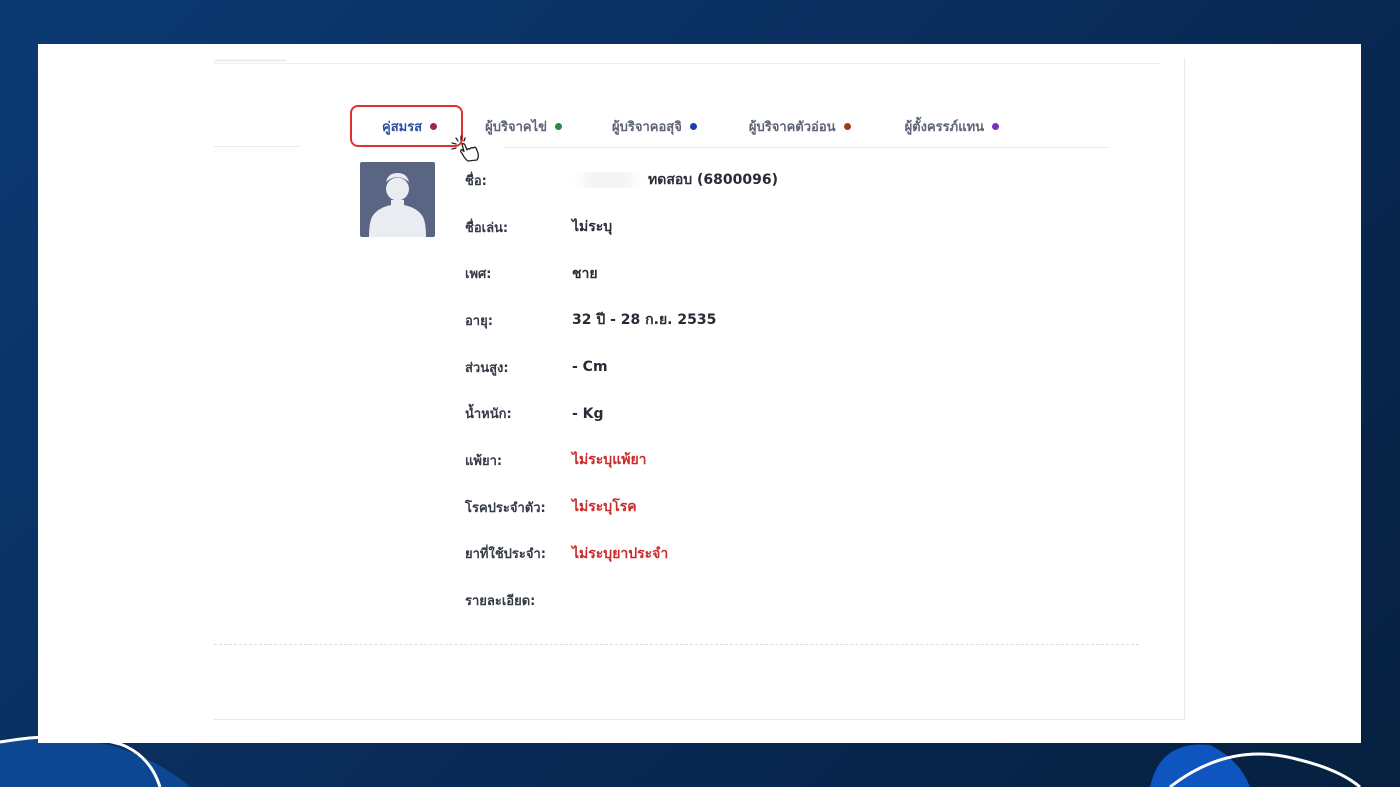  Describe the element at coordinates (621, 273) in the screenshot. I see `row-gender: เพศ: ชาย` at that location.